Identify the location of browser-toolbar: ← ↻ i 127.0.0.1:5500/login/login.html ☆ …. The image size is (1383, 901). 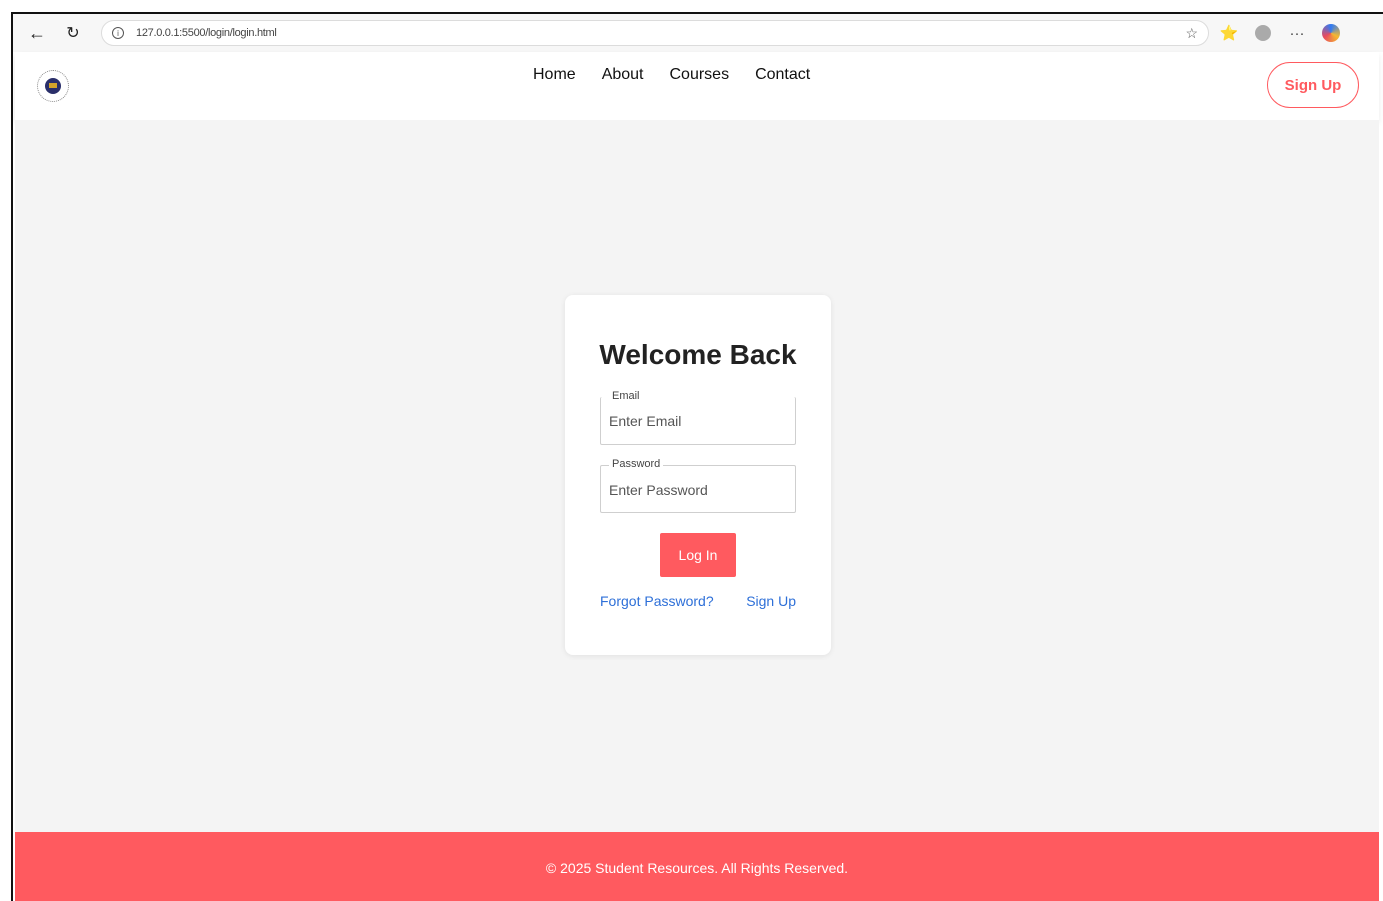
(698, 33).